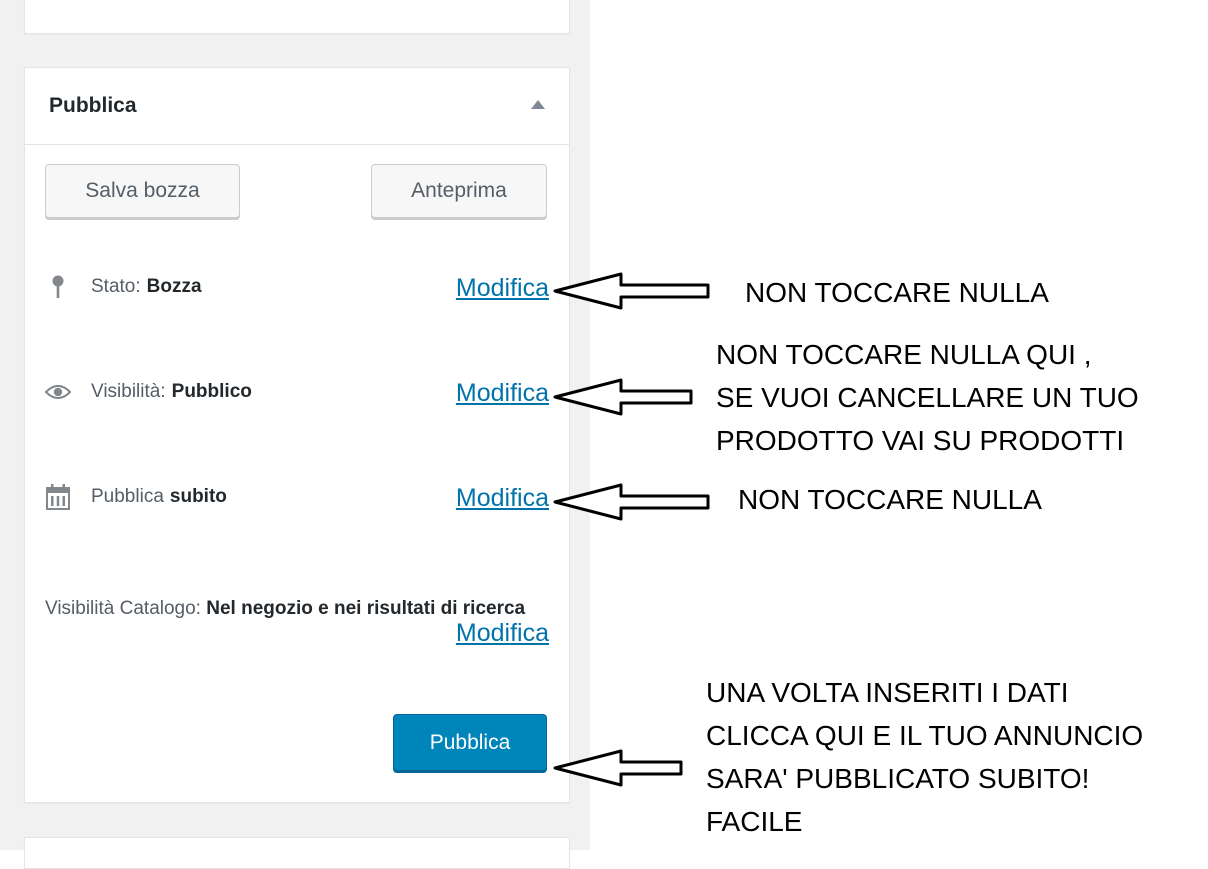 The width and height of the screenshot is (1208, 869). What do you see at coordinates (58, 287) in the screenshot?
I see `pin-icon` at bounding box center [58, 287].